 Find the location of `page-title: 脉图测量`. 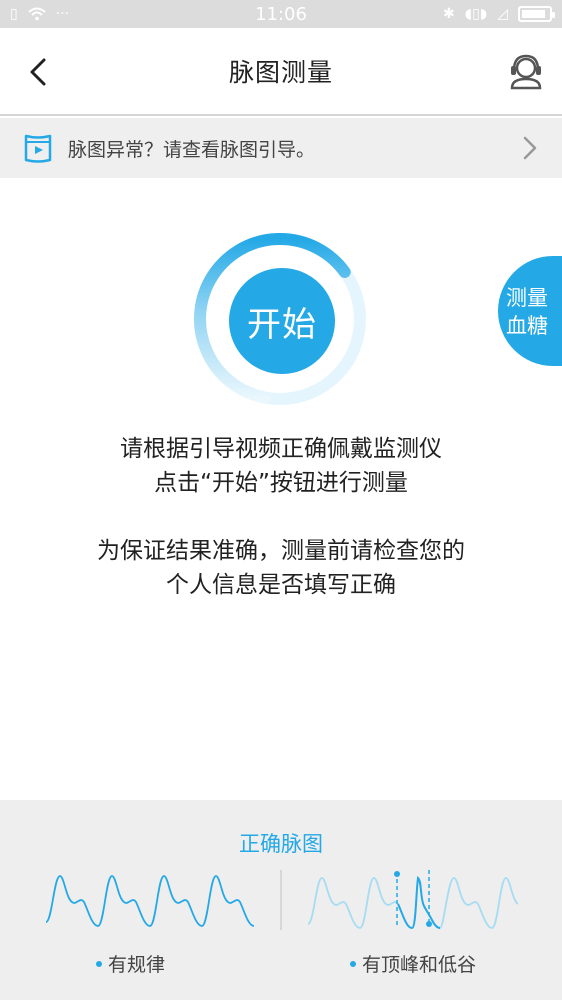

page-title: 脉图测量 is located at coordinates (280, 72).